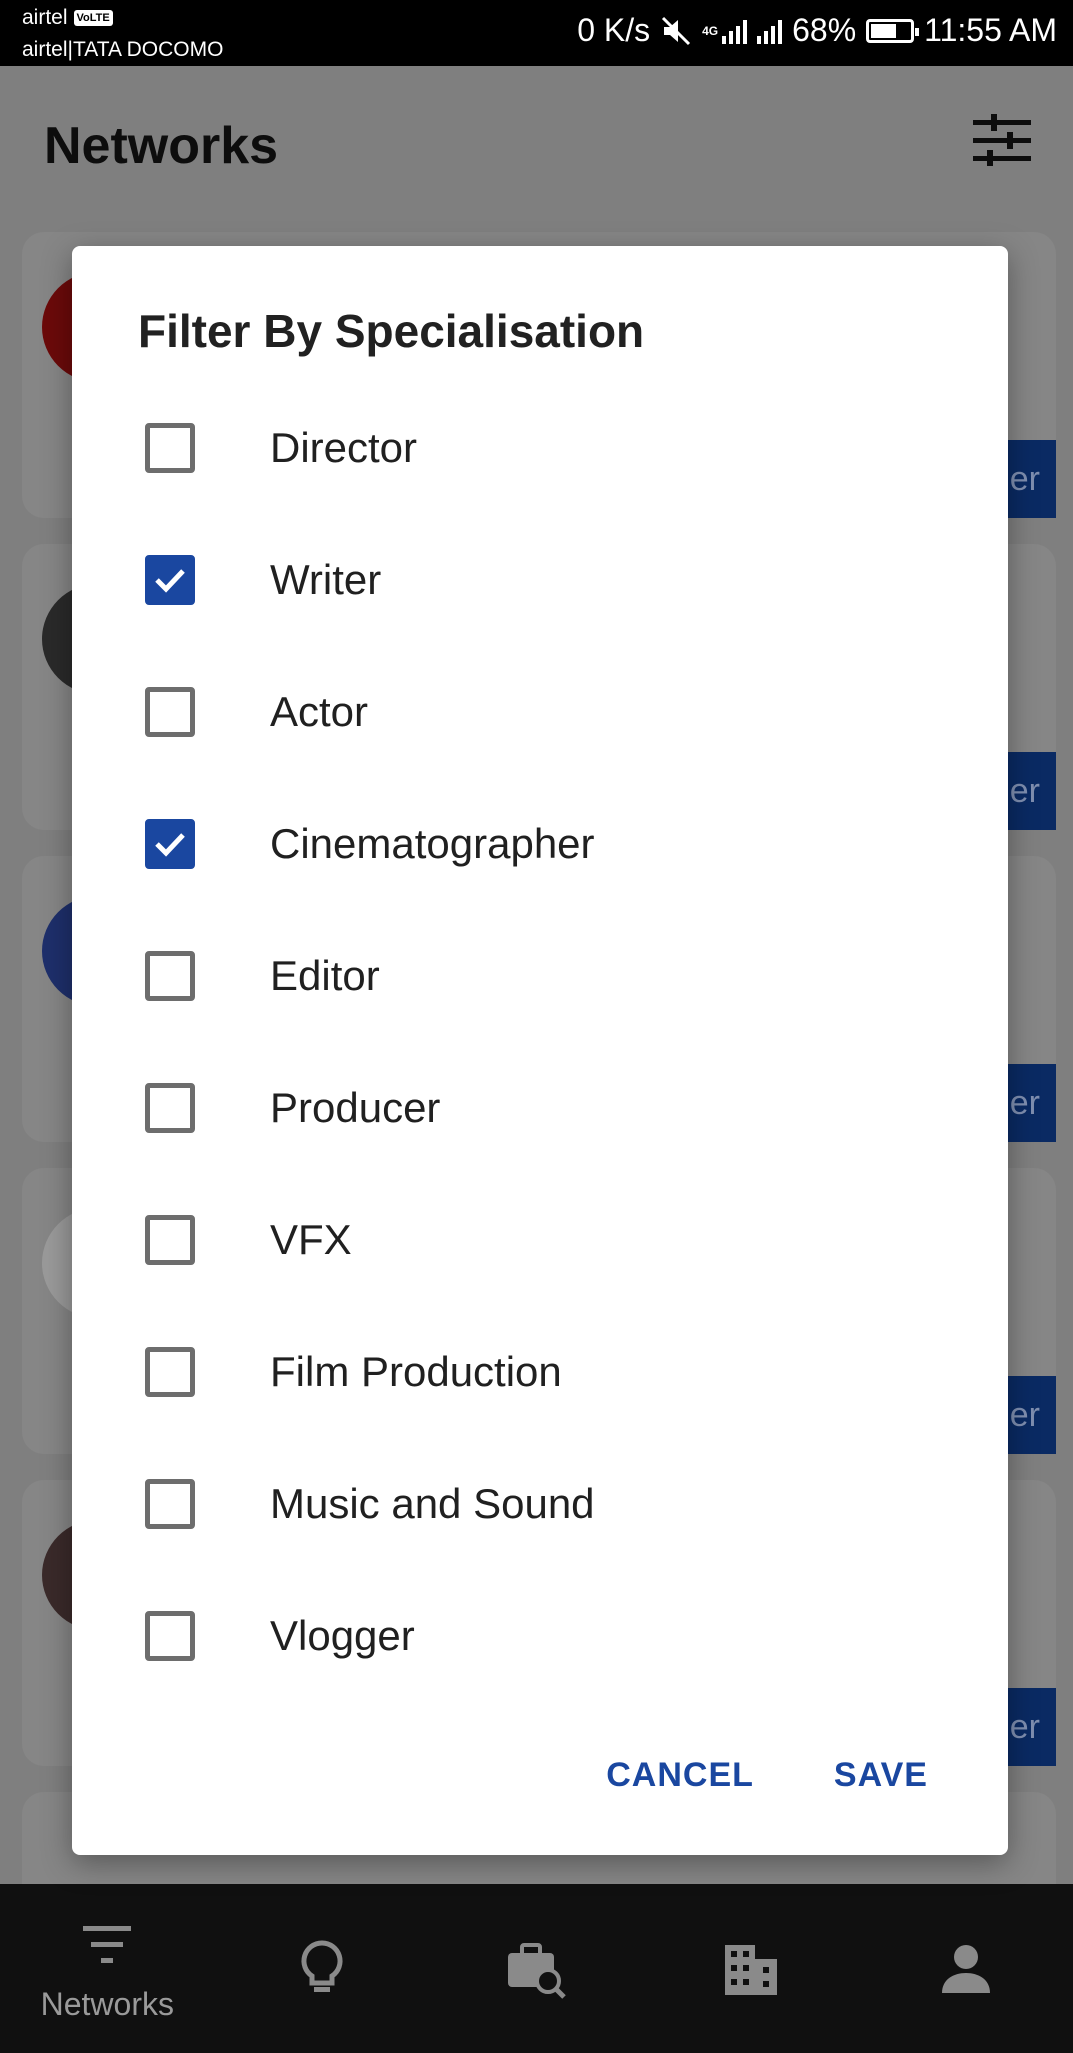 The image size is (1073, 2053). I want to click on option-vlogger: Vlogger, so click(540, 1636).